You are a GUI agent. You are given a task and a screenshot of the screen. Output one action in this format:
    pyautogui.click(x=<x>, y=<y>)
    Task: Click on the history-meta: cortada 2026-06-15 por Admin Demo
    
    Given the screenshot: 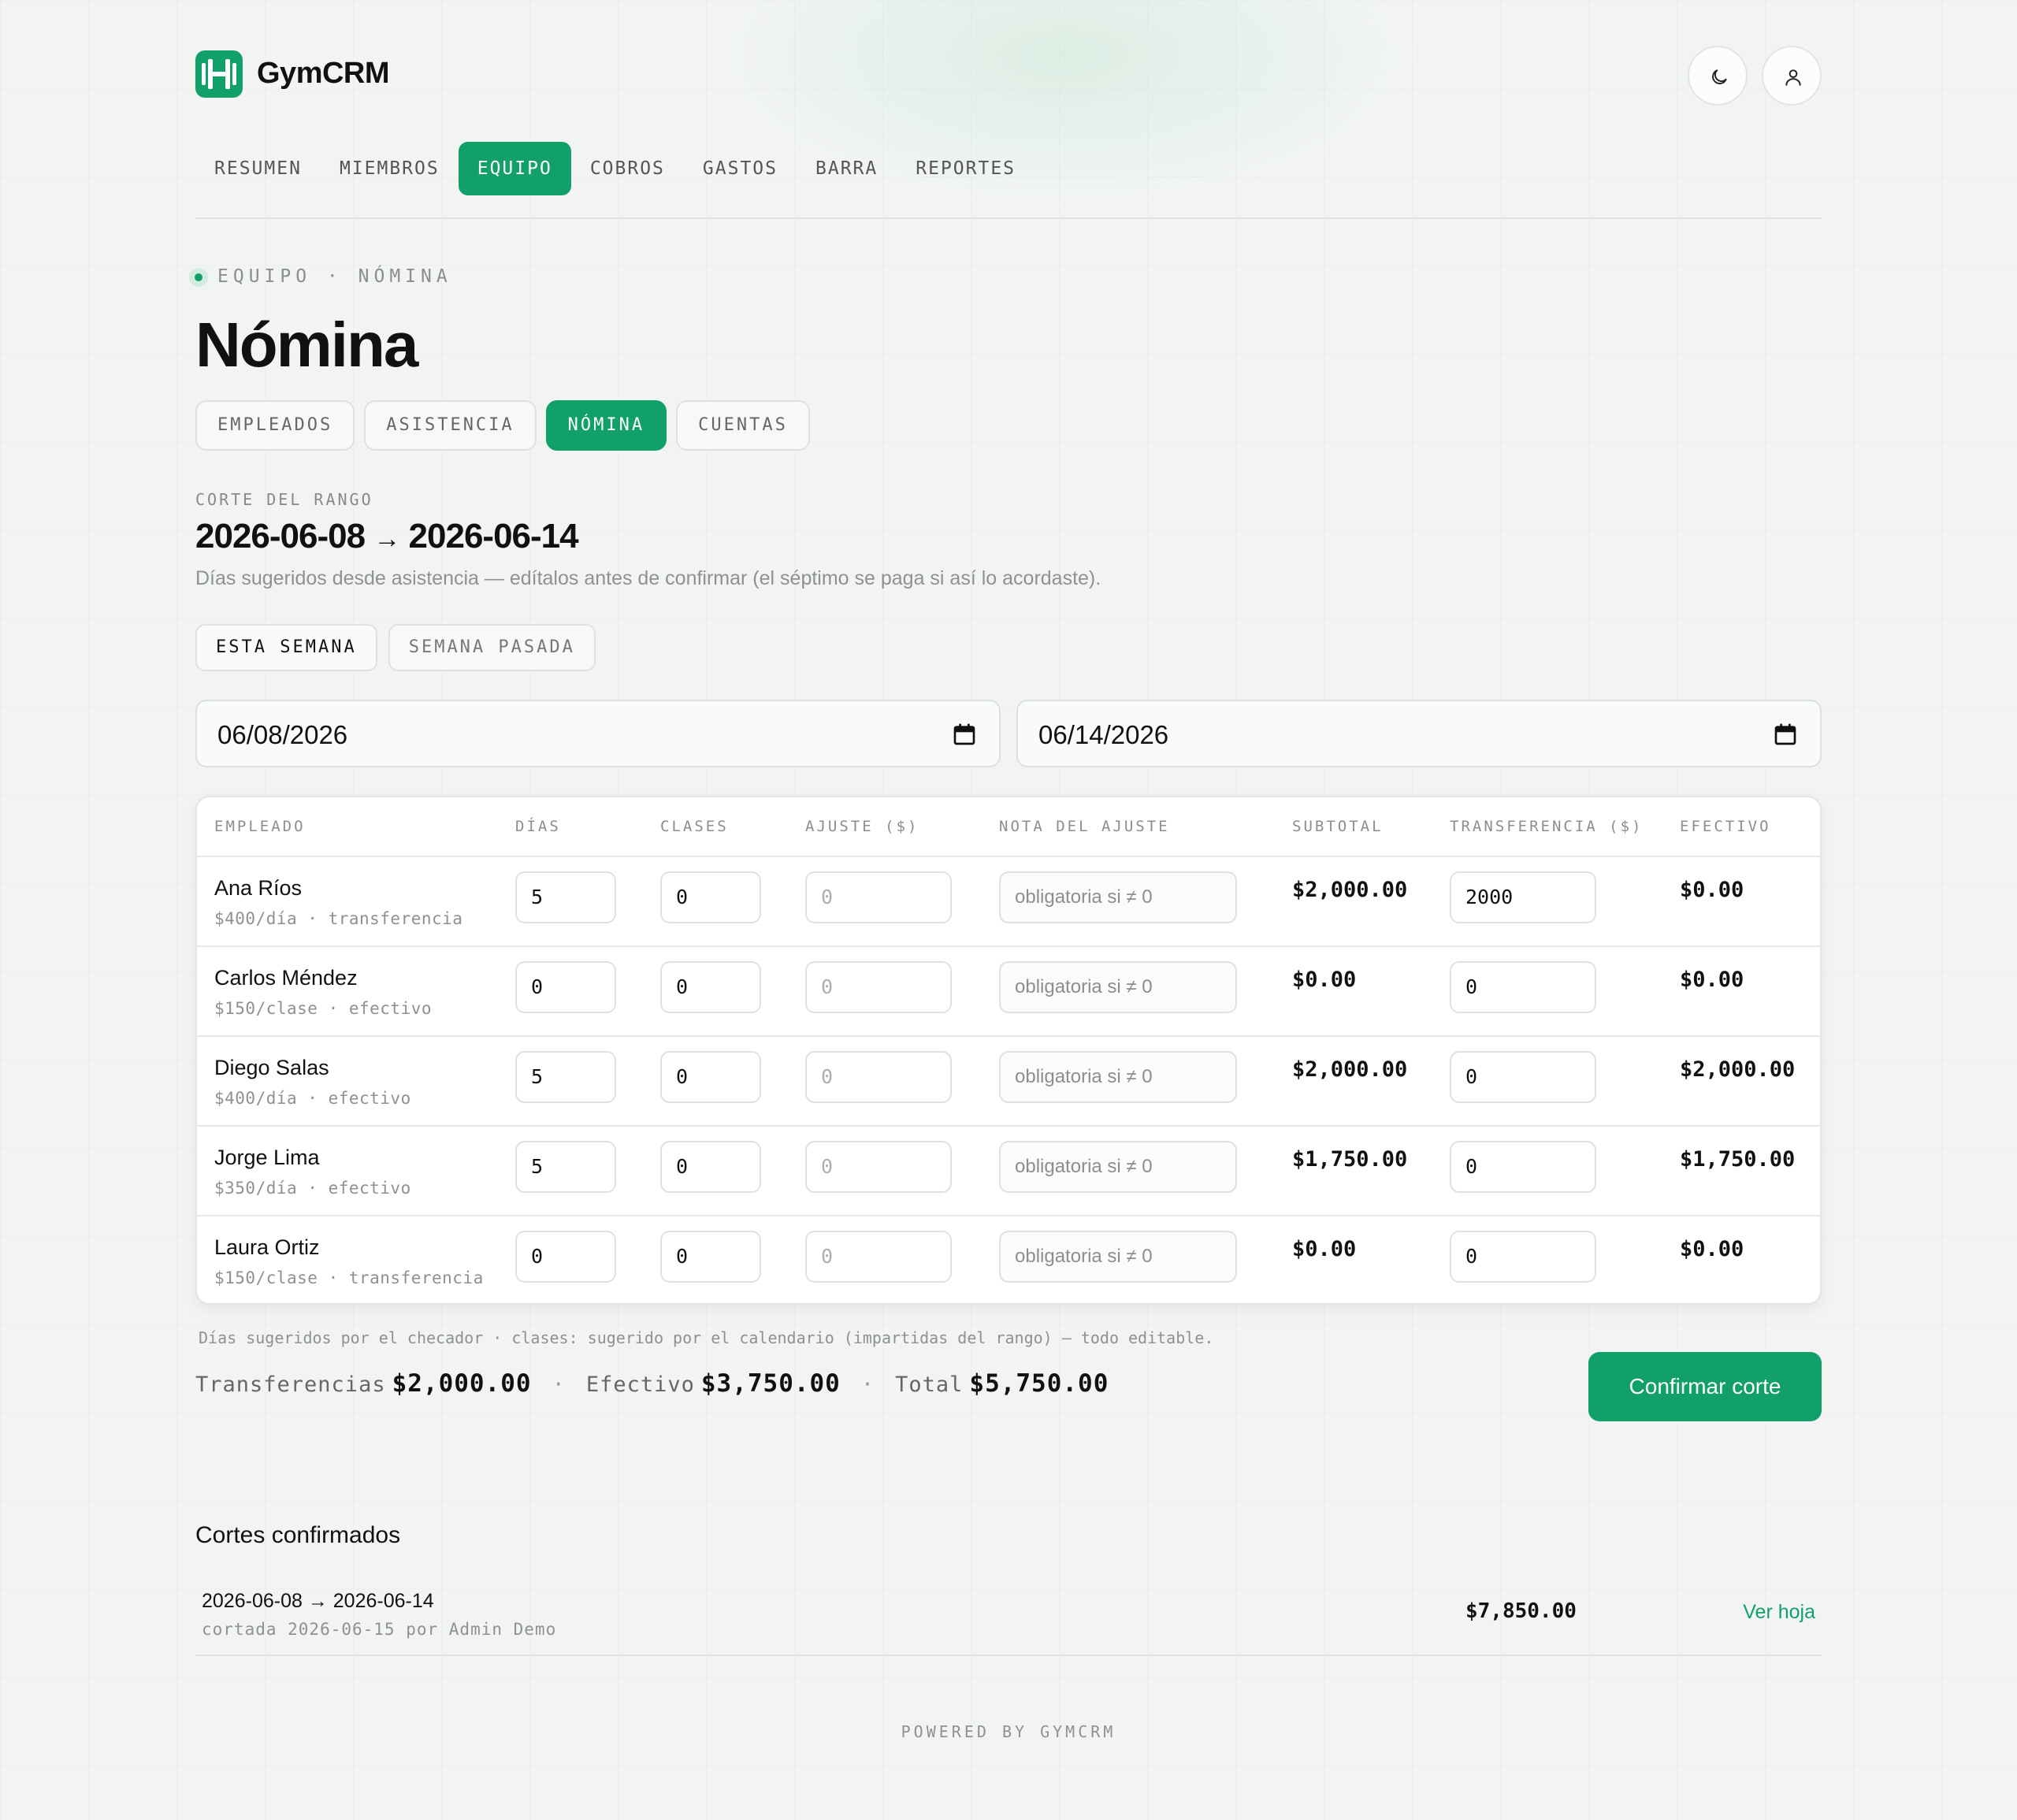 What is the action you would take?
    pyautogui.click(x=379, y=1629)
    